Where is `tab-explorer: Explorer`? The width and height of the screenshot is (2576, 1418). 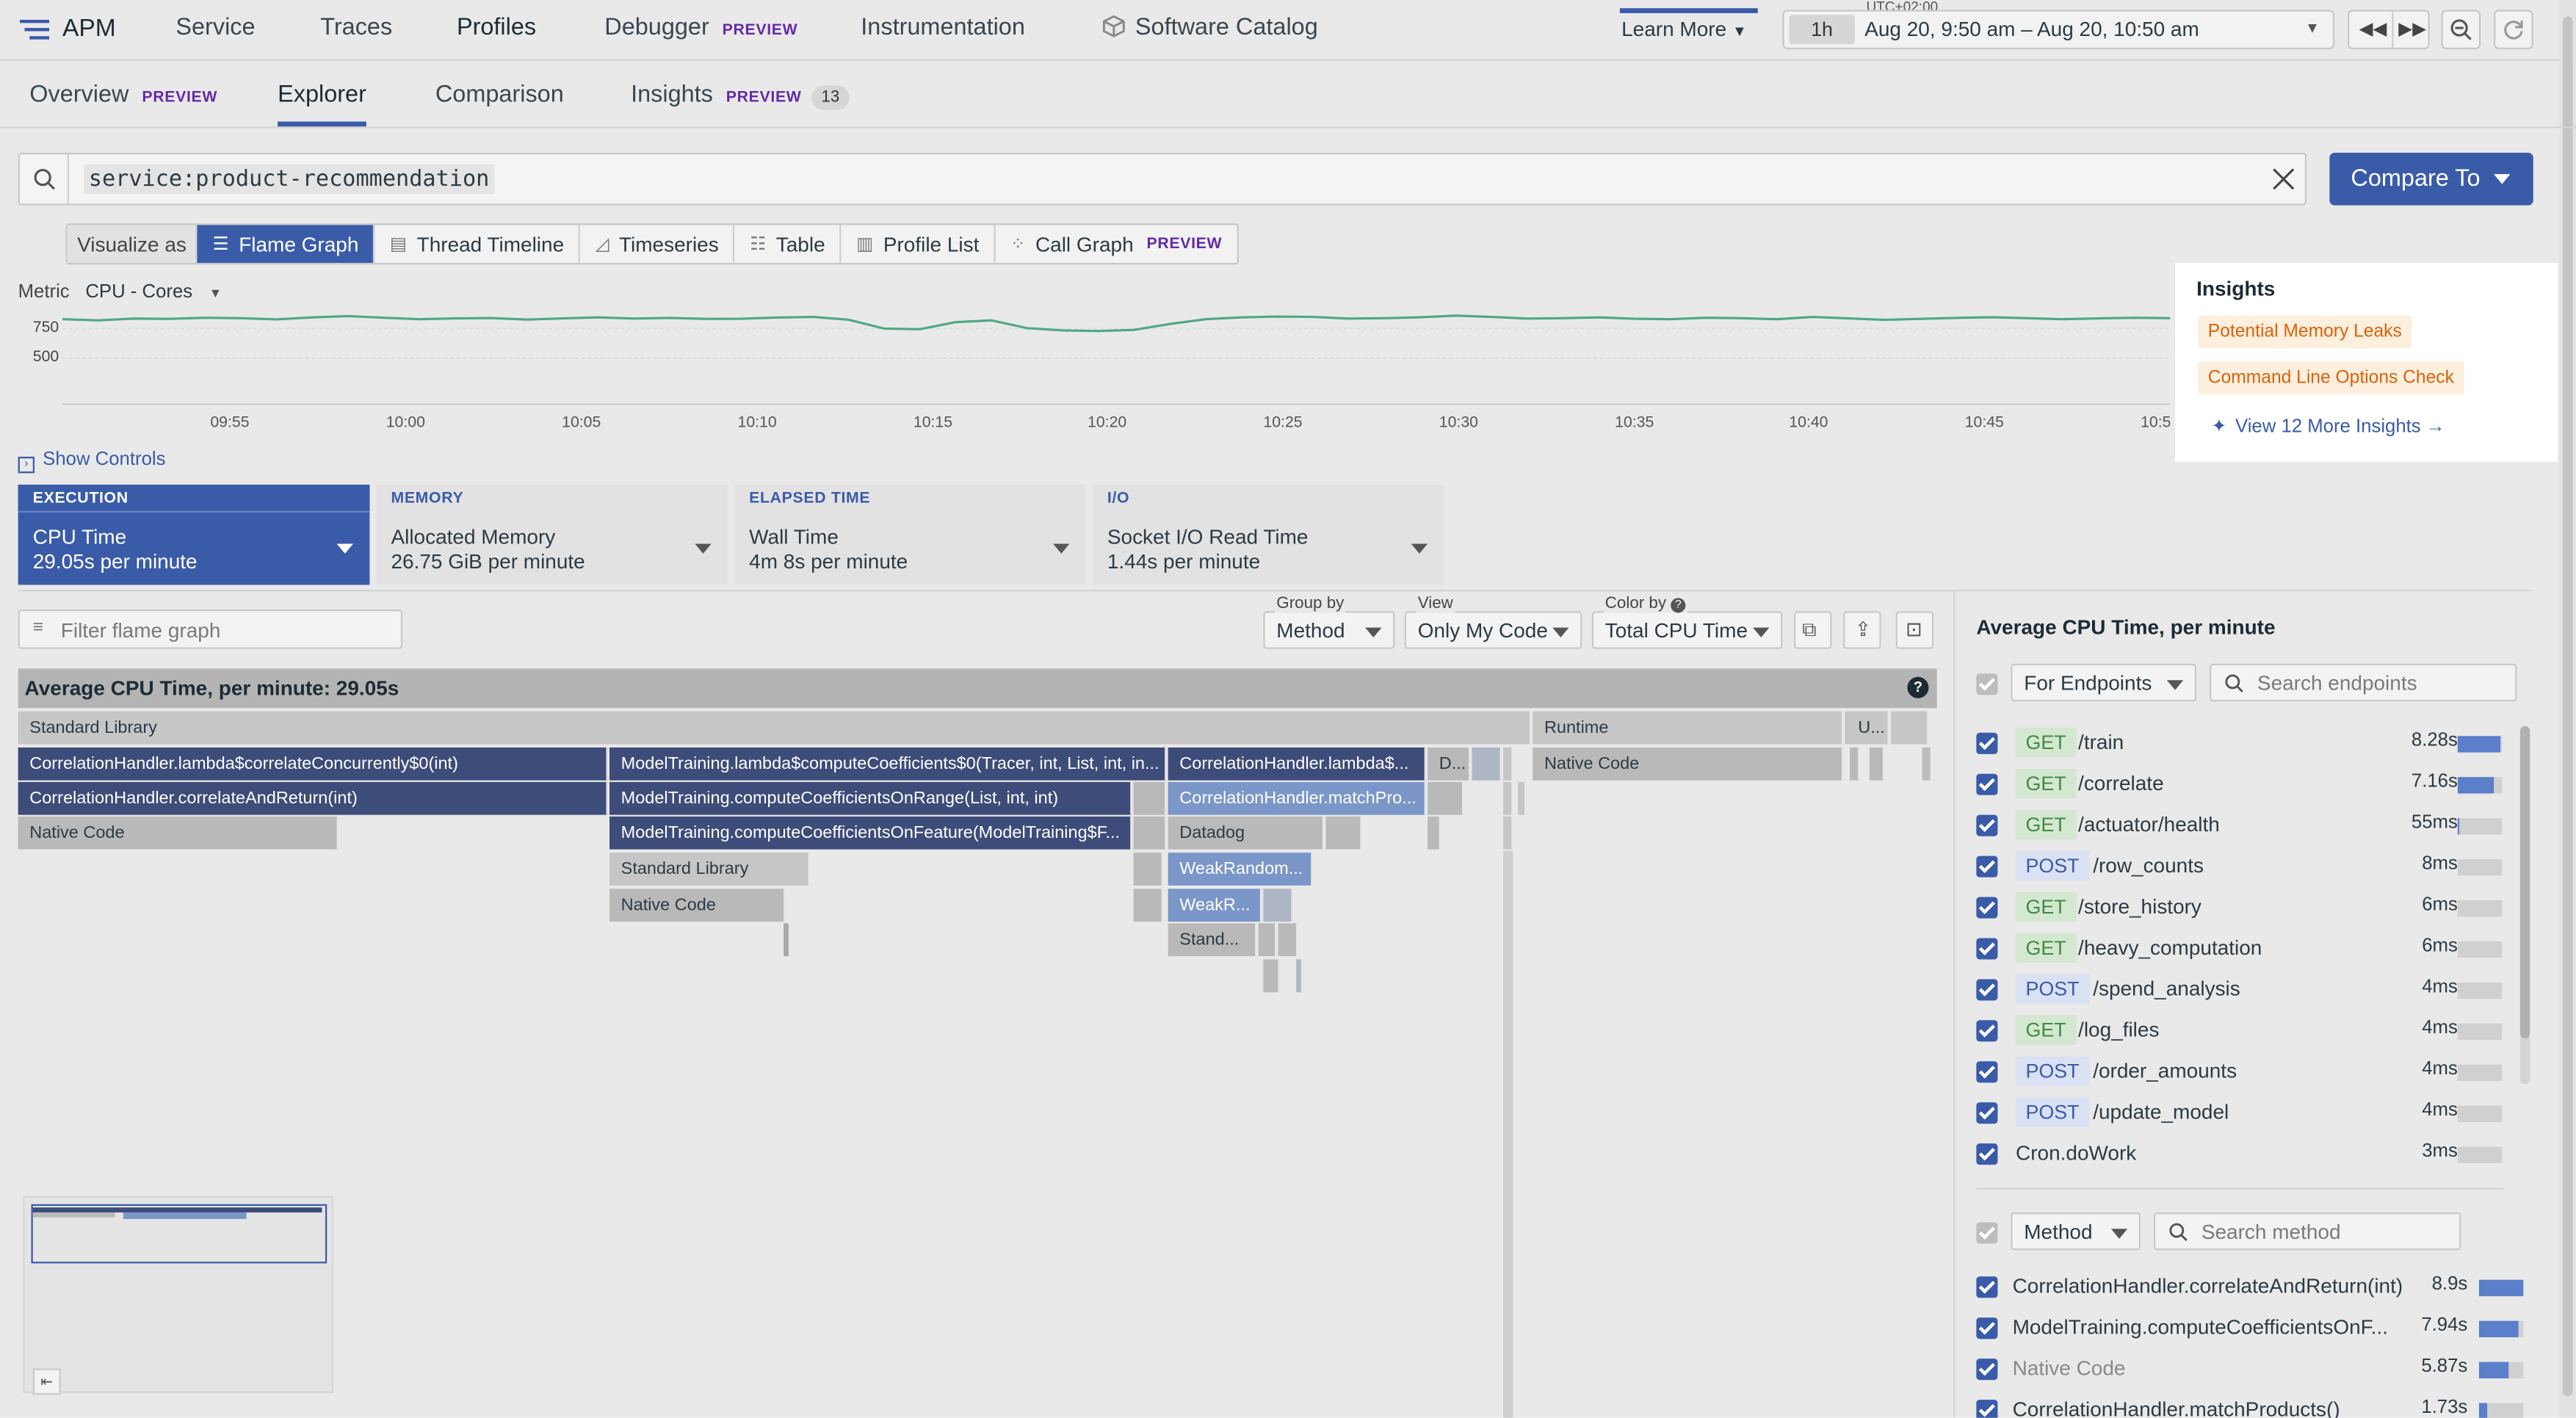 tab-explorer: Explorer is located at coordinates (322, 95).